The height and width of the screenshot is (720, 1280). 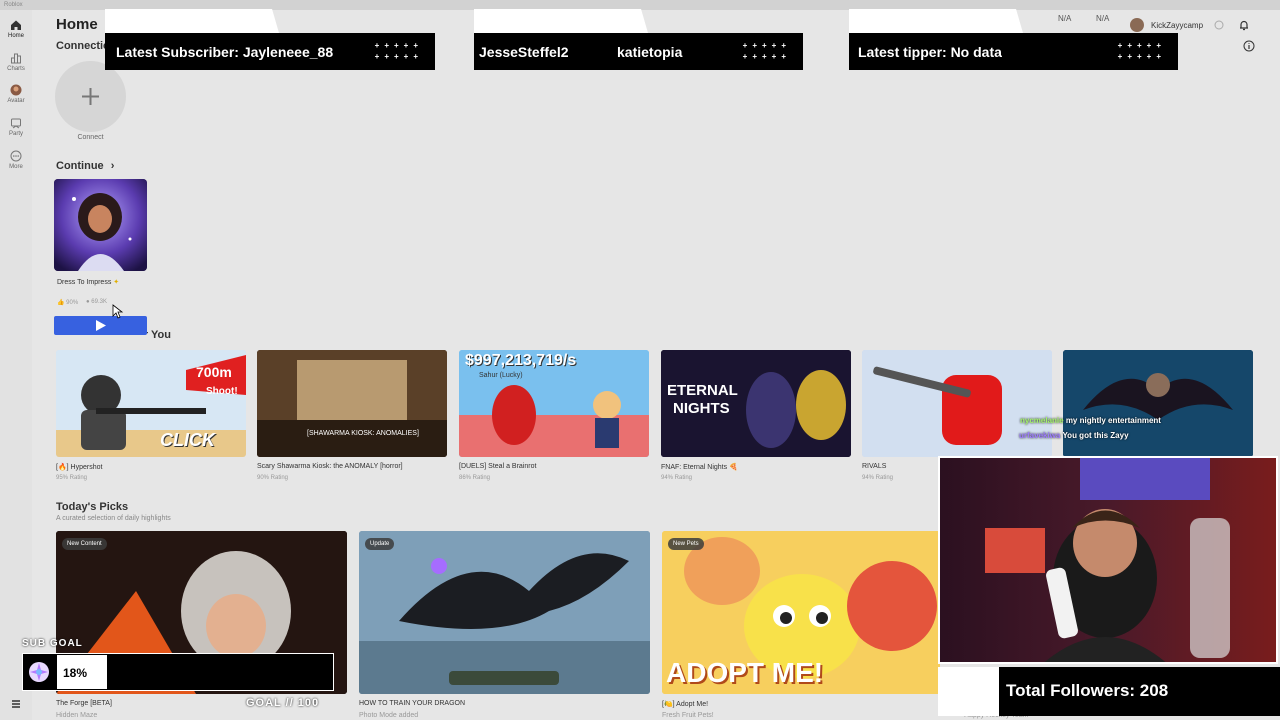 I want to click on shawarma-art-caption: [SHAWARMA KIOSK: ANOMALIES], so click(x=363, y=433).